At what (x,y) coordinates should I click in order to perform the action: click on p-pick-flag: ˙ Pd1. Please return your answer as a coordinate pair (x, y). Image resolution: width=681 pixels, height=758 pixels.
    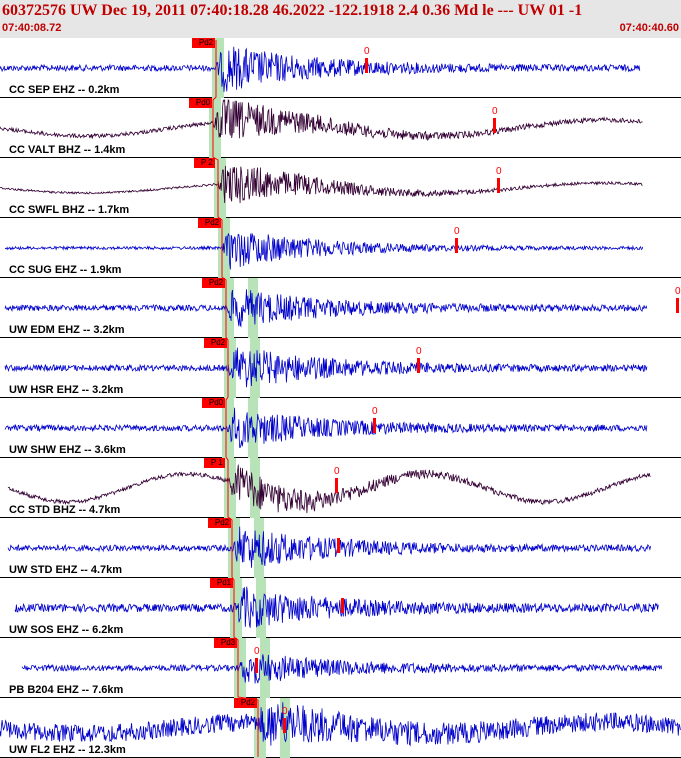
    Looking at the image, I should click on (222, 583).